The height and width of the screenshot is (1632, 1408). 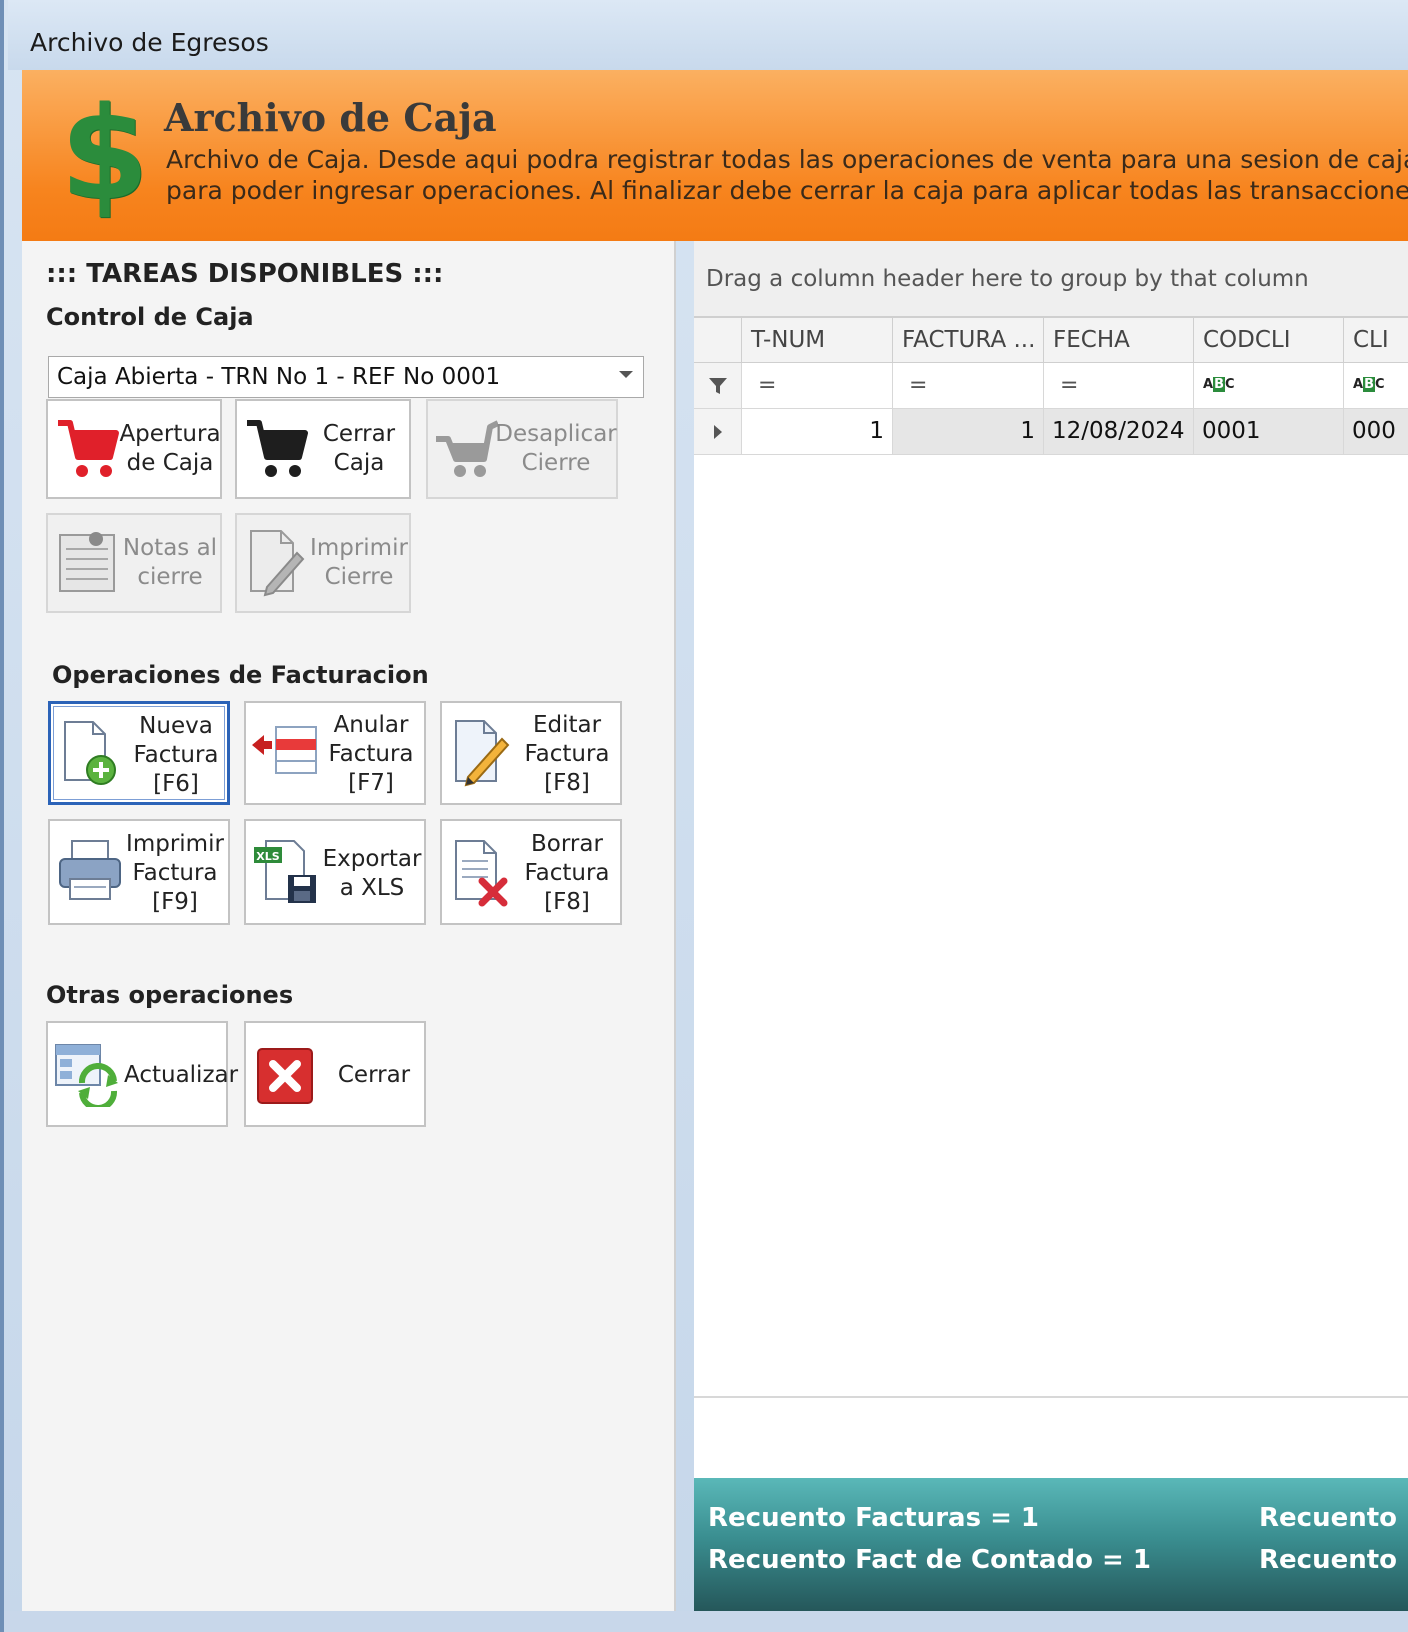 I want to click on caja-combo-value: Caja Abierta - TRN No 1 - REF No 0001, so click(x=279, y=377).